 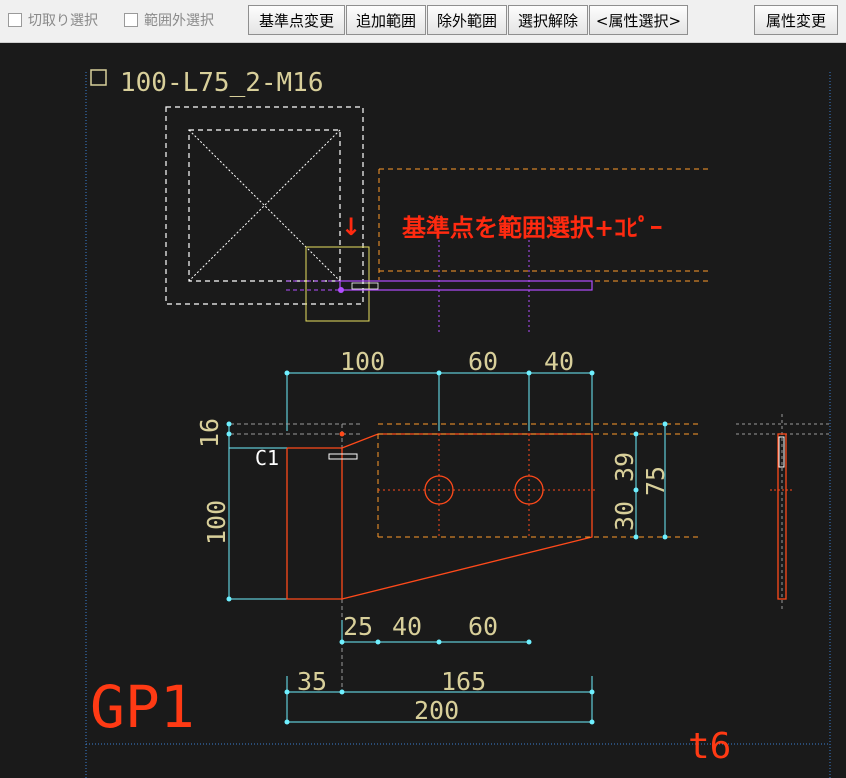 I want to click on deselect-button: 選択解除, so click(x=548, y=20).